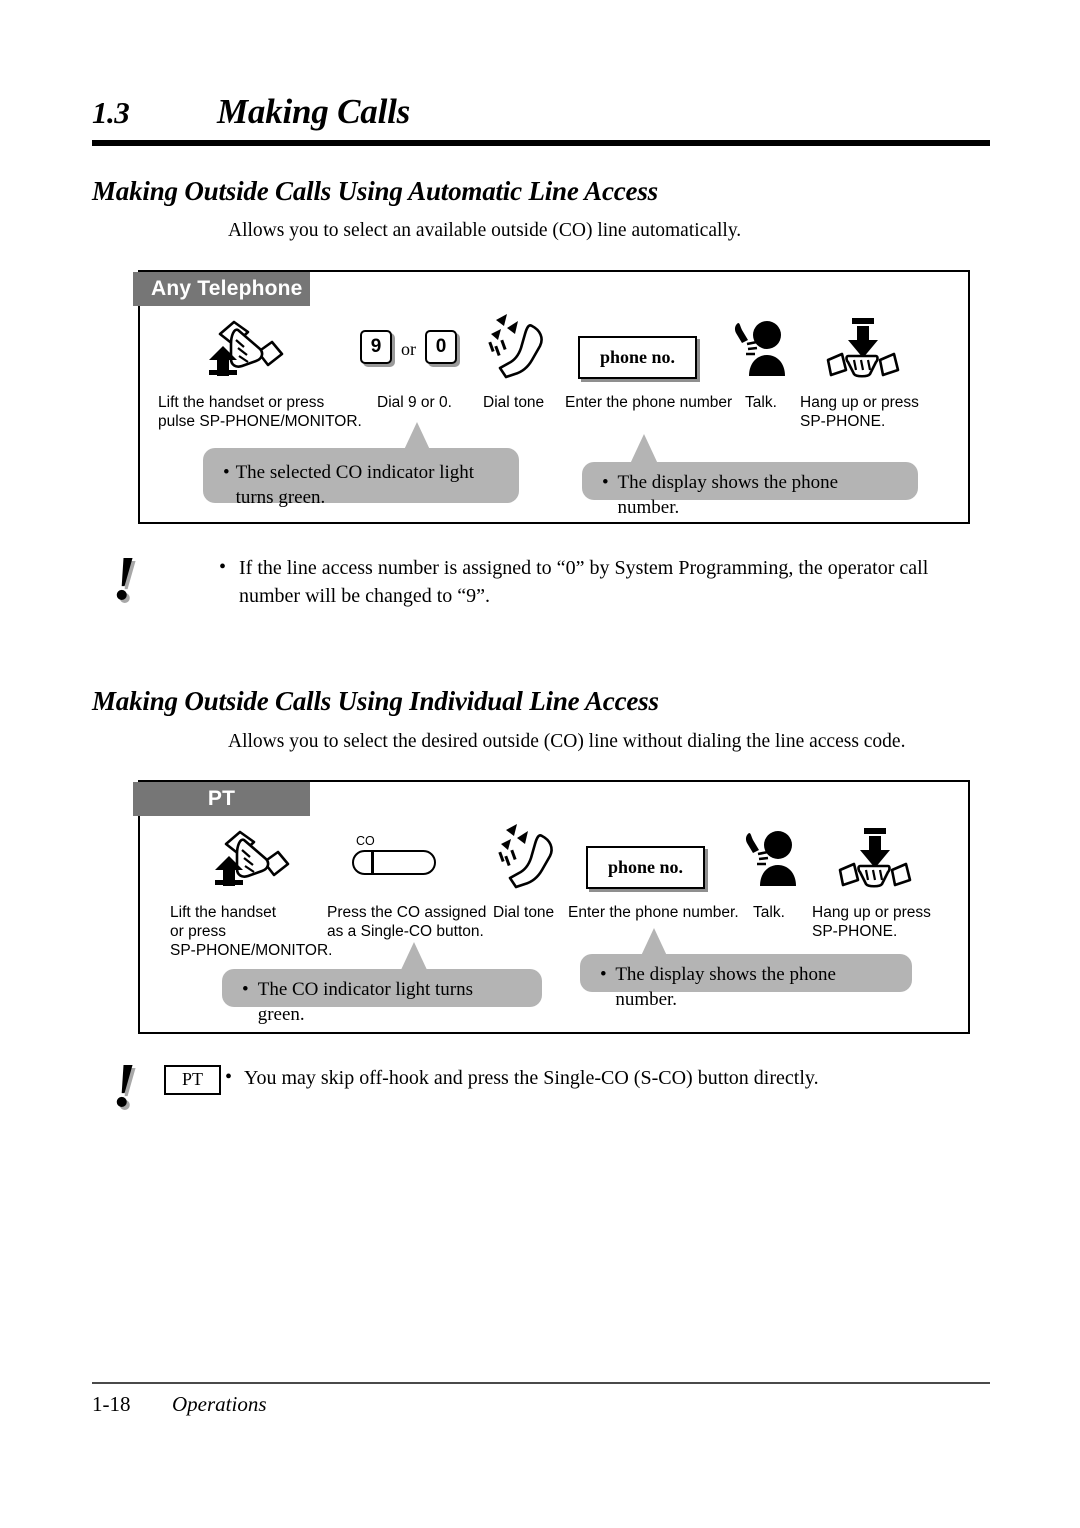 The width and height of the screenshot is (1080, 1528). I want to click on footer-section-name: Operations, so click(219, 1404).